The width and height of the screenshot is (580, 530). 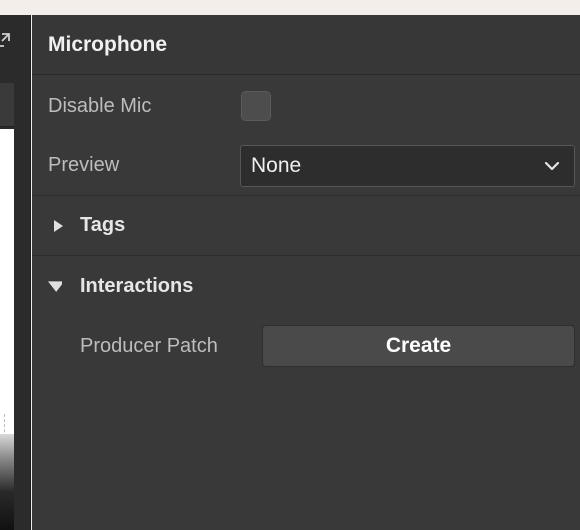 What do you see at coordinates (407, 165) in the screenshot?
I see `preview-select: None` at bounding box center [407, 165].